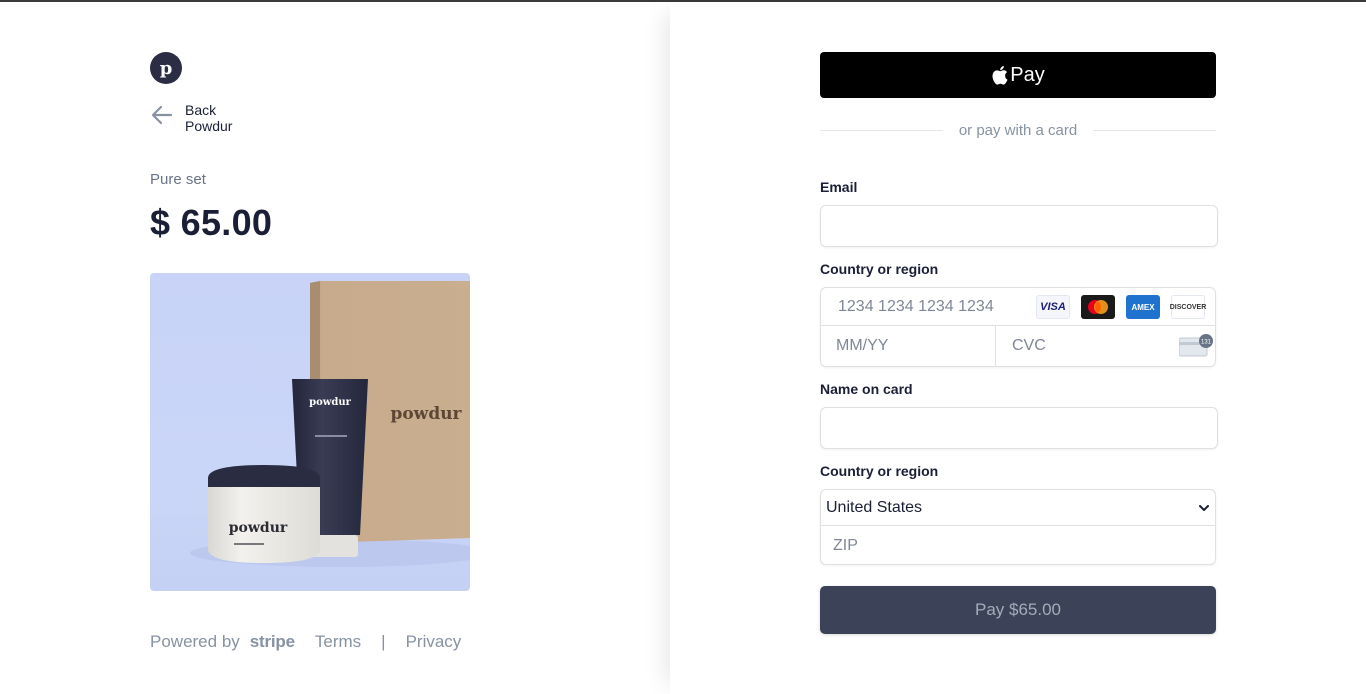 The width and height of the screenshot is (1366, 694). I want to click on email-field-wrapper, so click(1019, 226).